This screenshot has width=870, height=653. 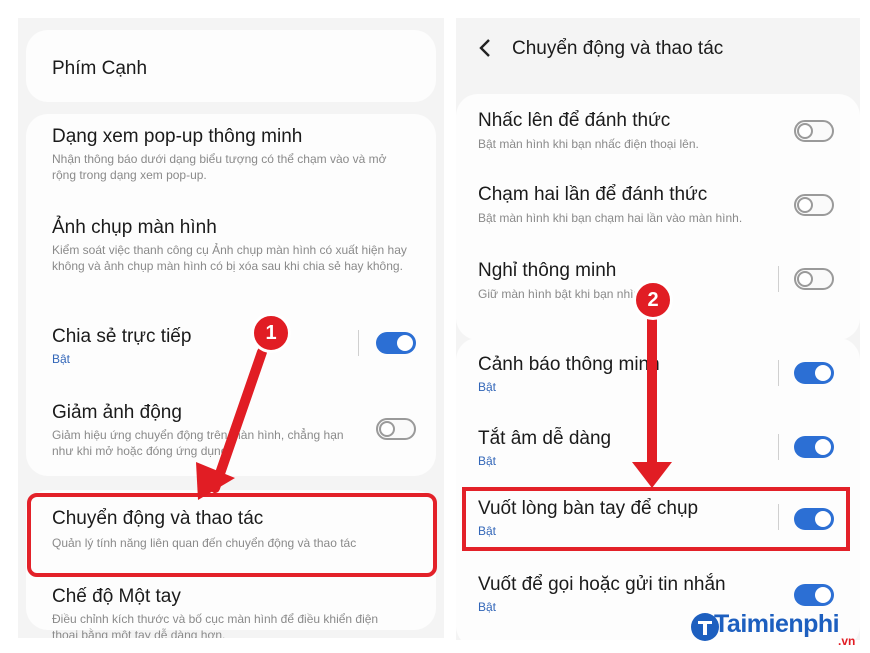 I want to click on watermark-logo: Taimienphi .vn, so click(x=779, y=627).